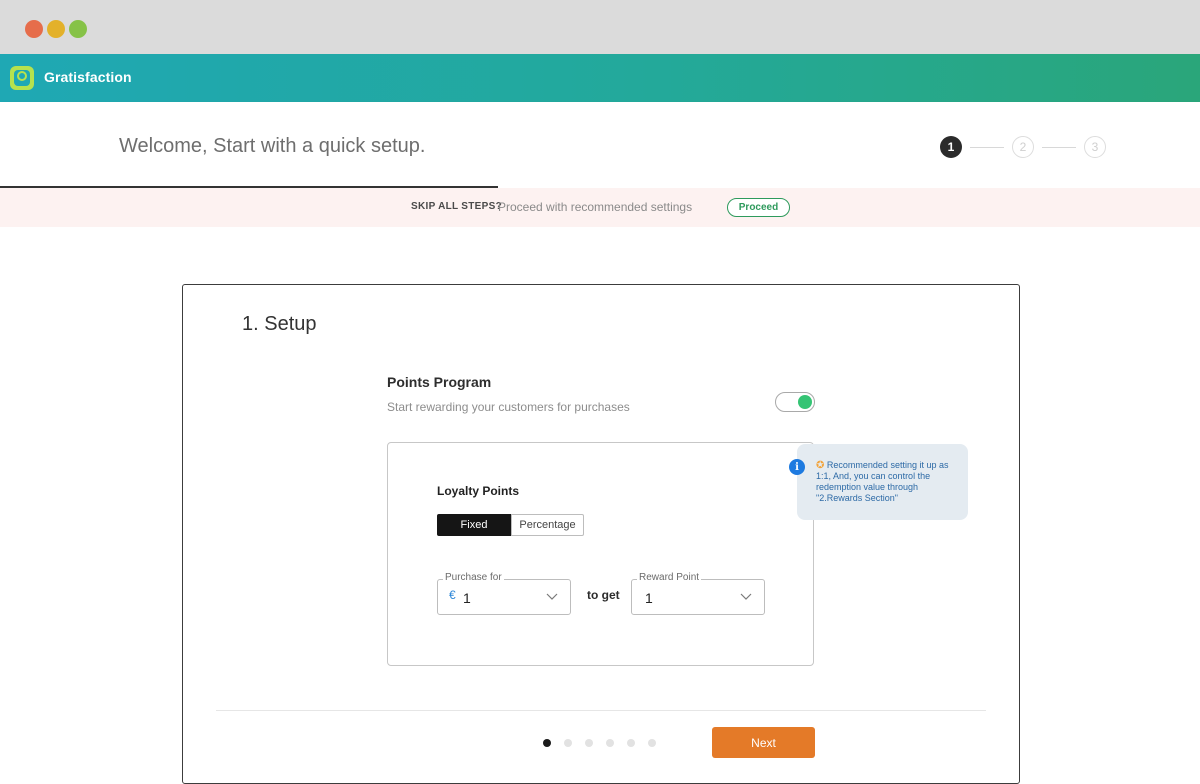 This screenshot has width=1200, height=784. Describe the element at coordinates (478, 491) in the screenshot. I see `loyalty-points-title: Loyalty Points` at that location.